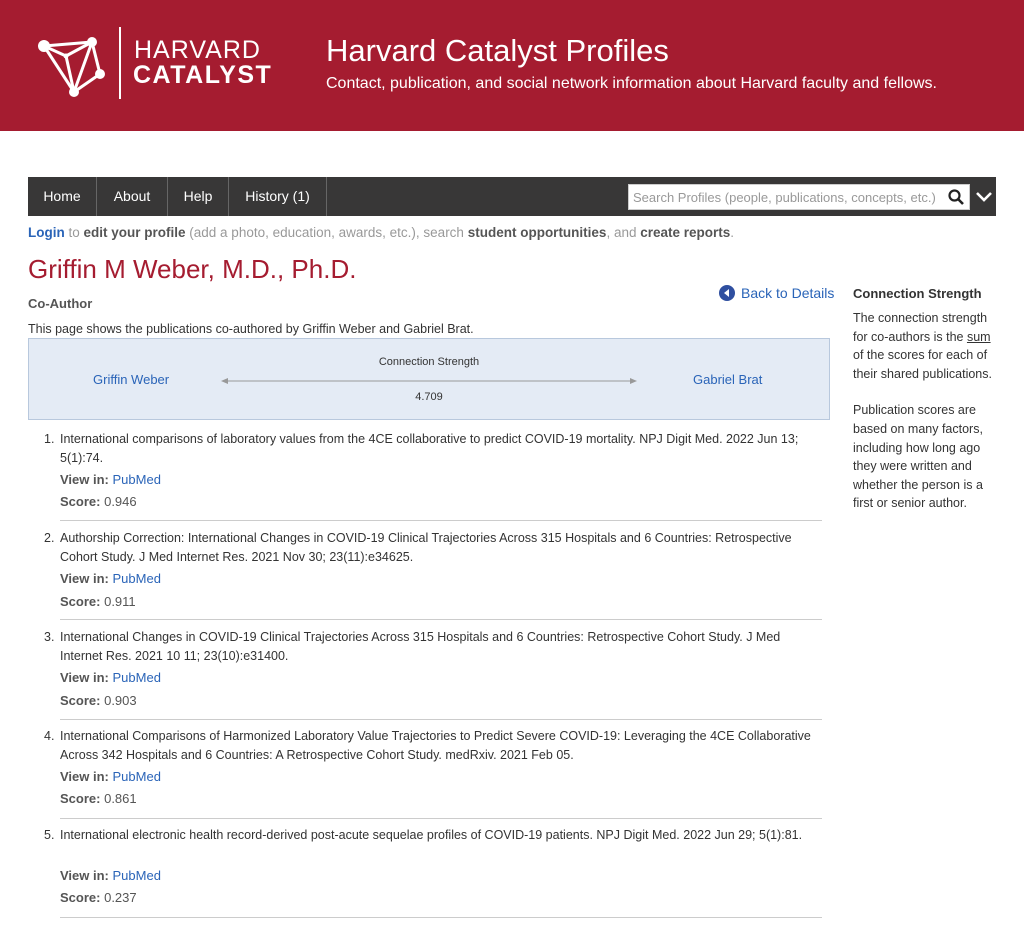 The height and width of the screenshot is (929, 1024). Describe the element at coordinates (978, 336) in the screenshot. I see `sidebar-p1-sum: sum` at that location.